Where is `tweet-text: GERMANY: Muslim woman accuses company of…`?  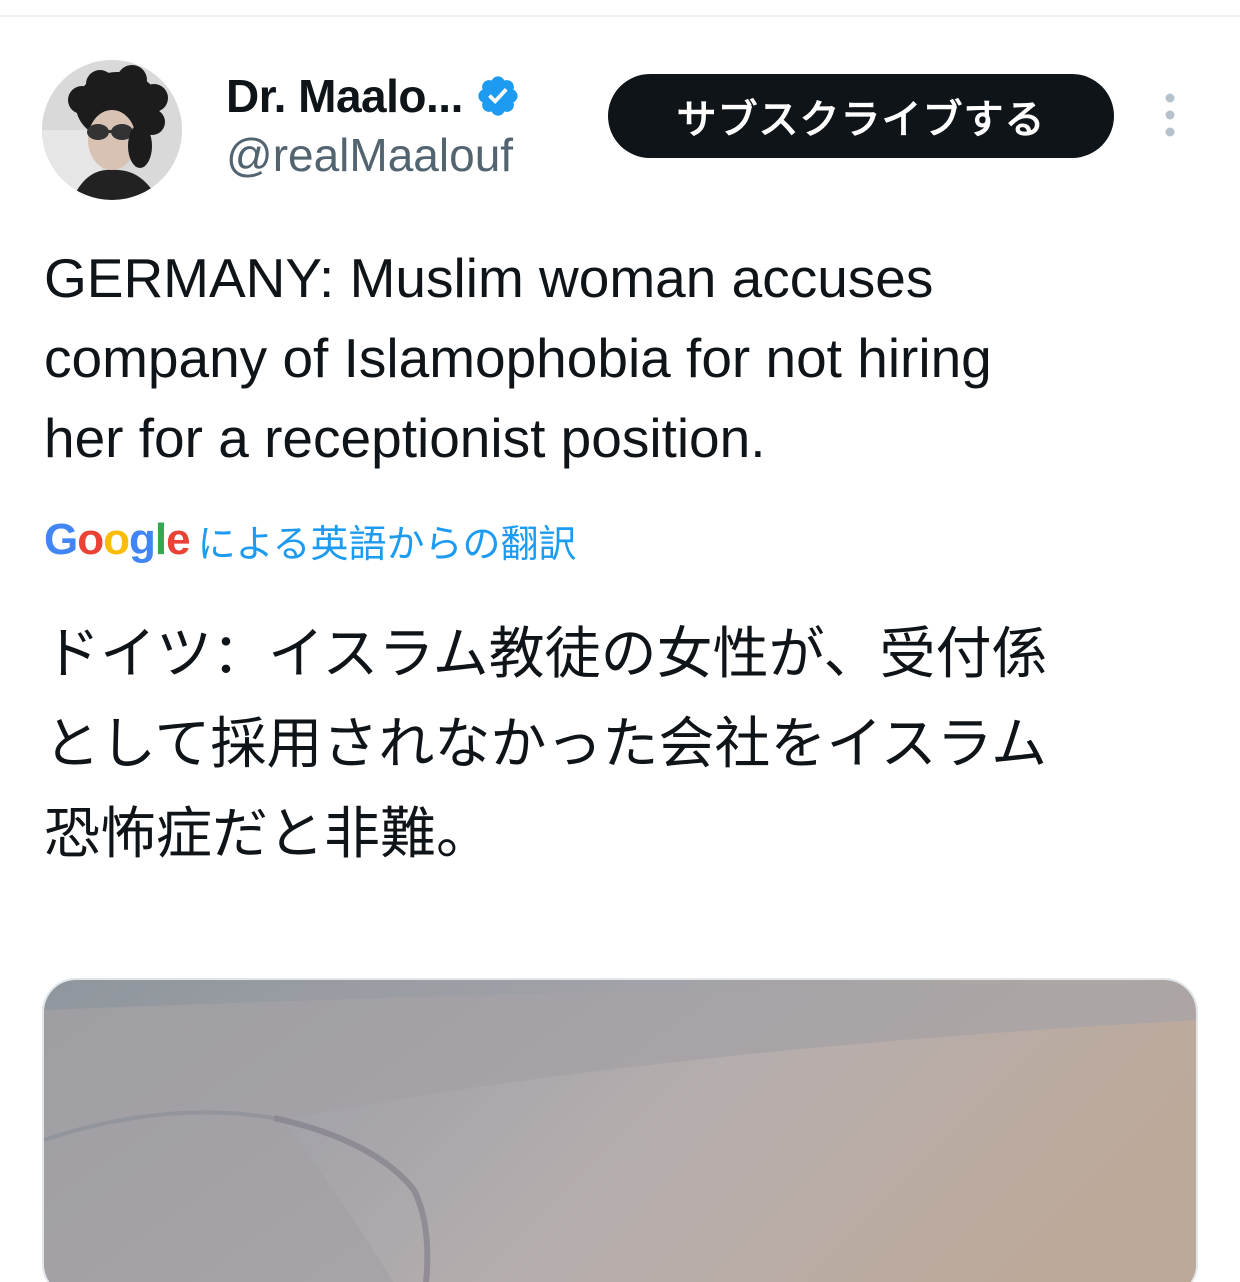 tweet-text: GERMANY: Muslim woman accuses company of… is located at coordinates (518, 358).